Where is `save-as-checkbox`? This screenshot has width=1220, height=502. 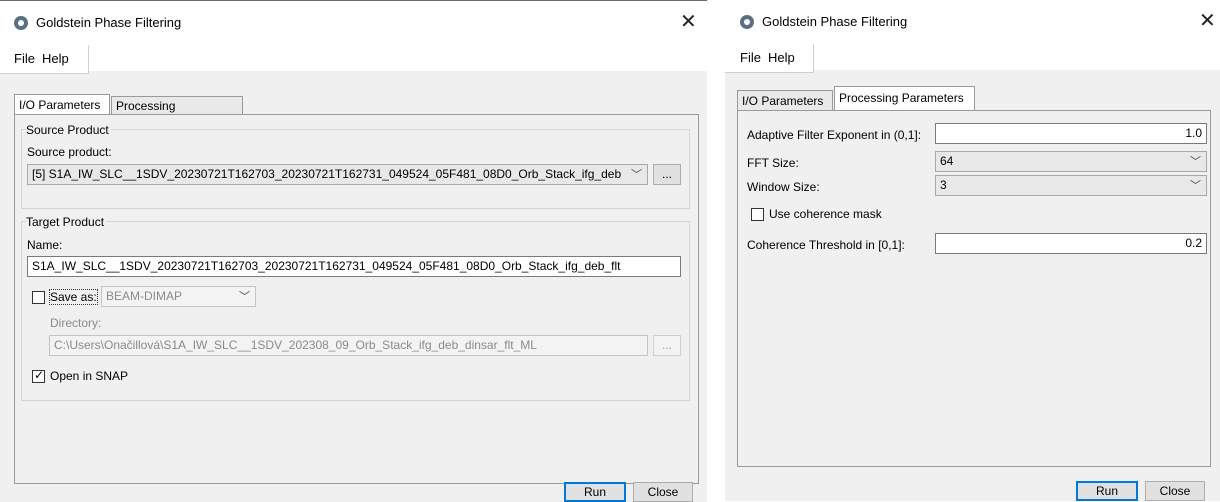
save-as-checkbox is located at coordinates (38, 297).